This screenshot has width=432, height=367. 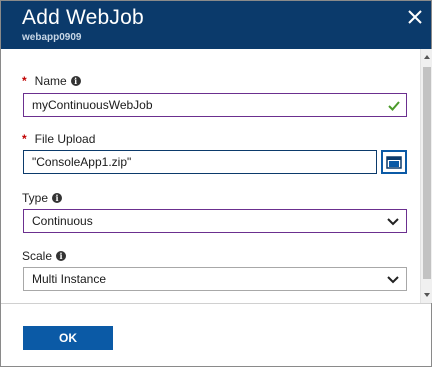 I want to click on scale-select: Multi Instance, so click(x=215, y=279).